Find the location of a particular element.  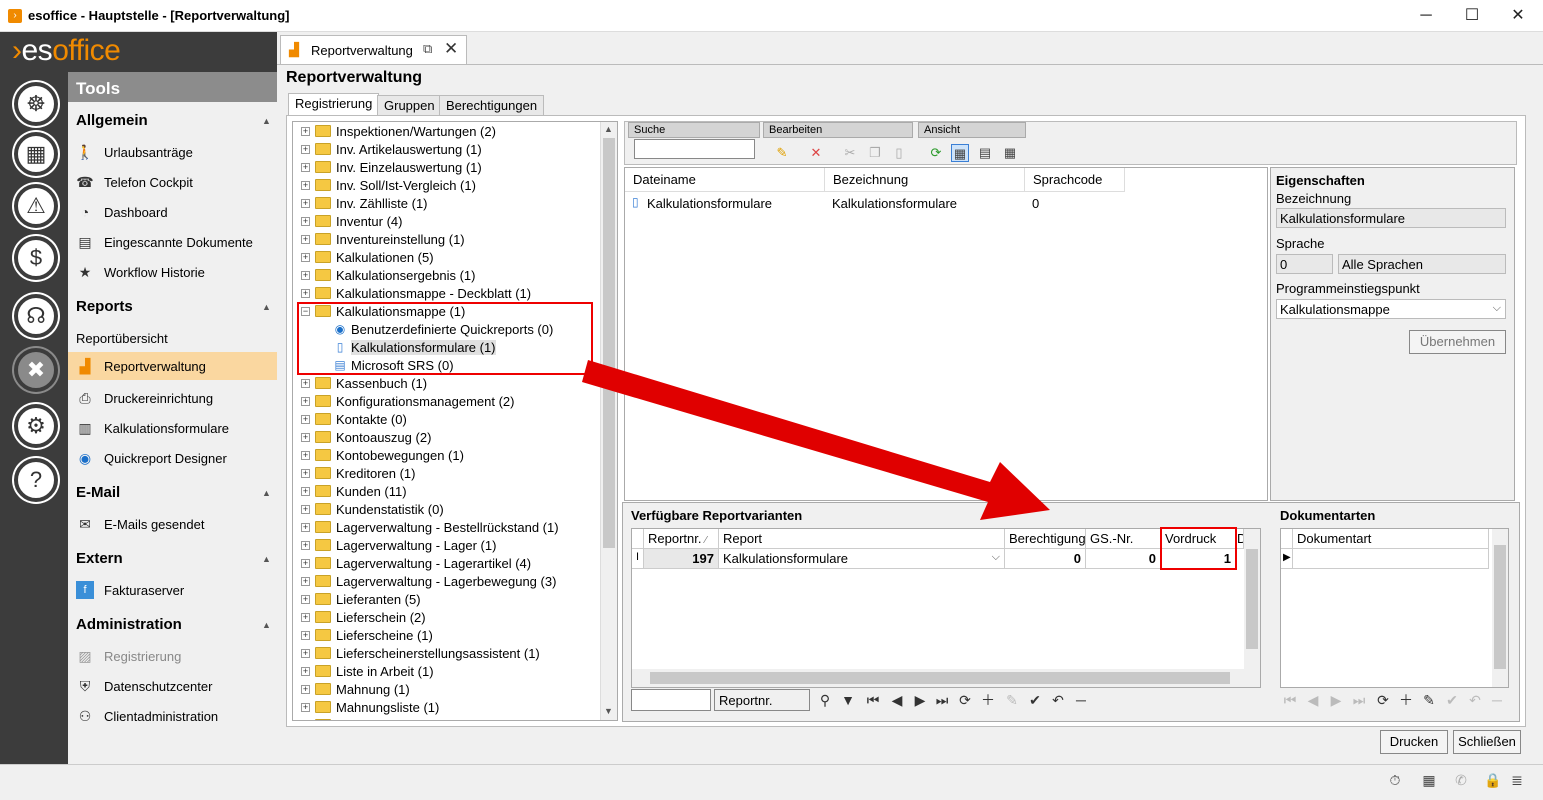

filter-icon: ▼ is located at coordinates (848, 700).